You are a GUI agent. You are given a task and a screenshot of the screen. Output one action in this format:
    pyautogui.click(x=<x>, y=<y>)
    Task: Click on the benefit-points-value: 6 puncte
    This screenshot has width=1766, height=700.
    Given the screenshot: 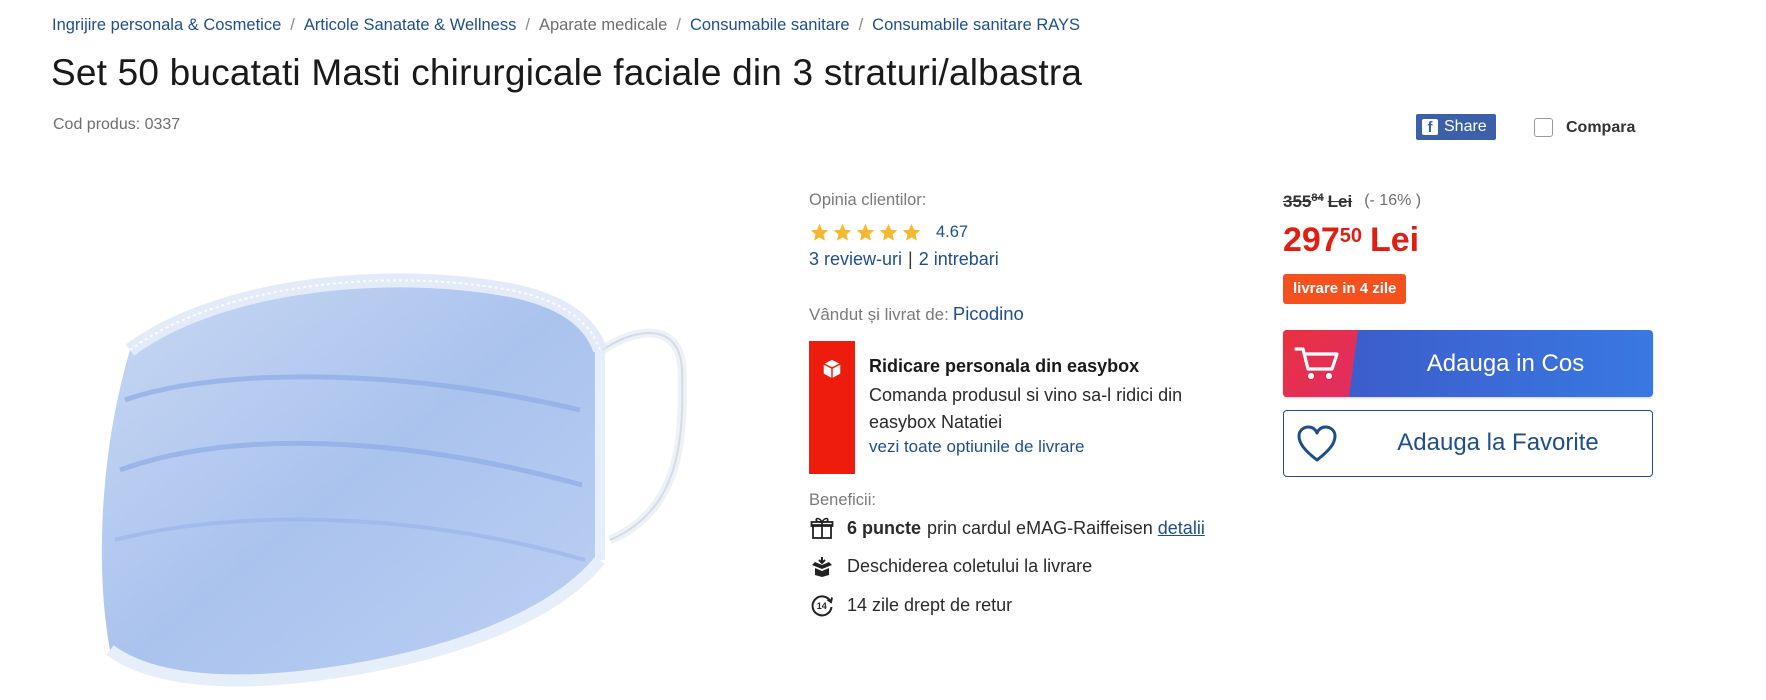 What is the action you would take?
    pyautogui.click(x=884, y=527)
    